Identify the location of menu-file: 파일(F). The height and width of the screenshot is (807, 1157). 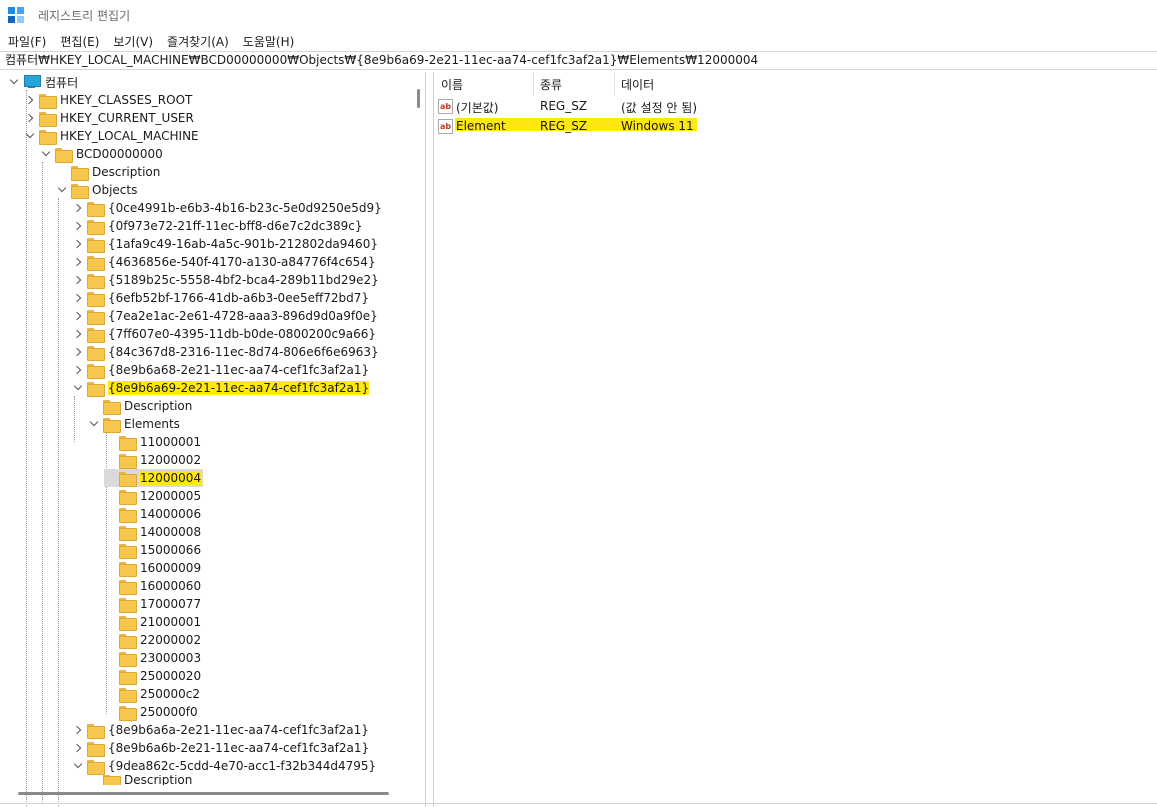
(27, 41).